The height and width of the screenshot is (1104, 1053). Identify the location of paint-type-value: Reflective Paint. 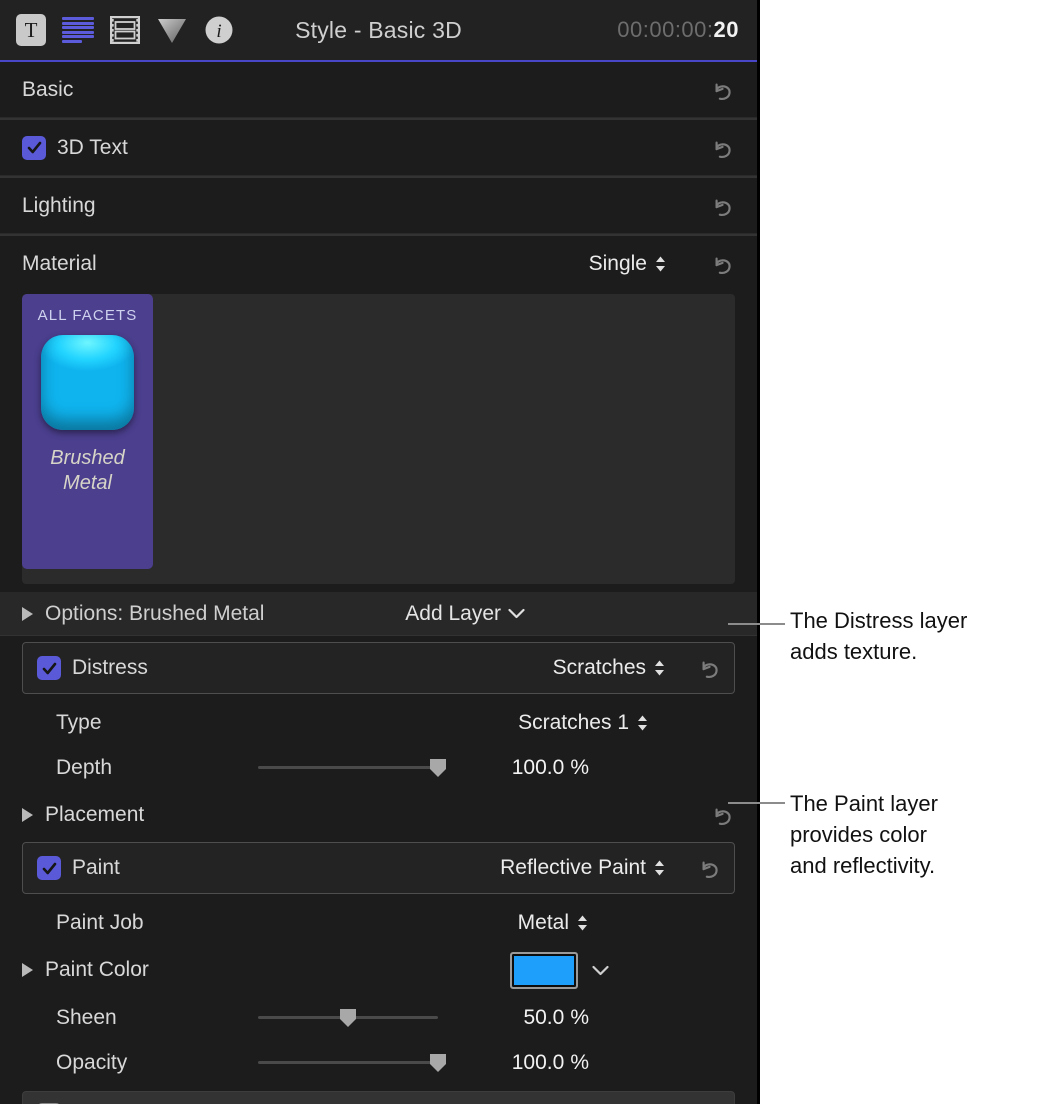
(573, 867).